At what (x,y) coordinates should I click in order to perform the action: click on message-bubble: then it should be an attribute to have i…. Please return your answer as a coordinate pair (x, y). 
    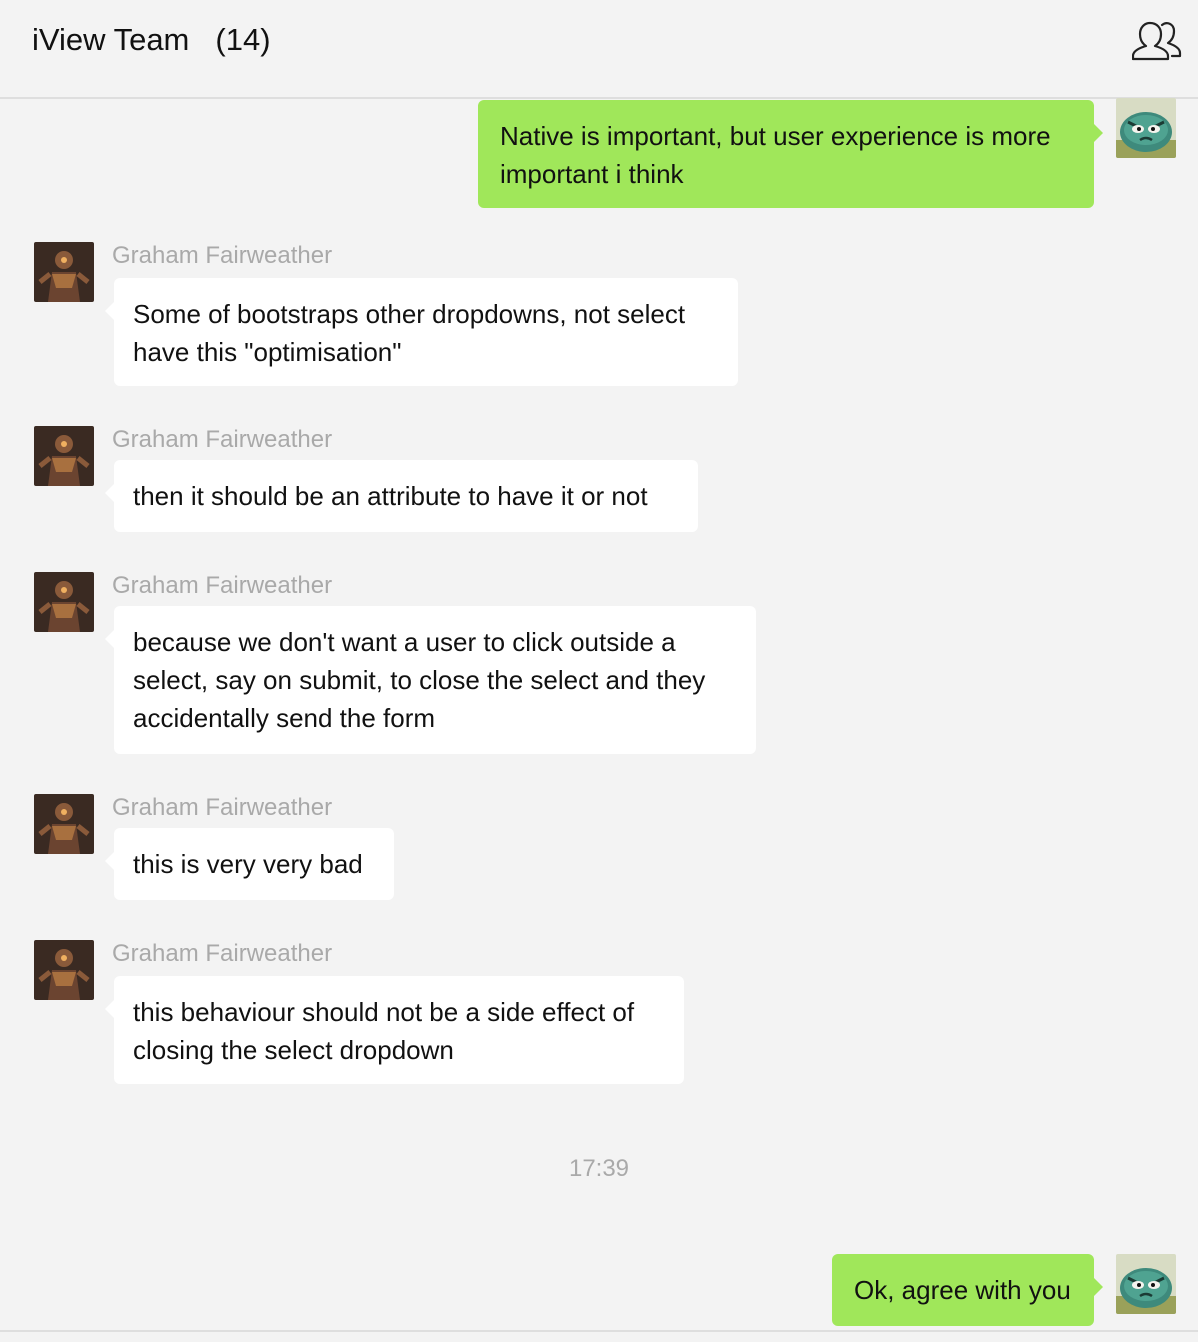
    Looking at the image, I should click on (401, 496).